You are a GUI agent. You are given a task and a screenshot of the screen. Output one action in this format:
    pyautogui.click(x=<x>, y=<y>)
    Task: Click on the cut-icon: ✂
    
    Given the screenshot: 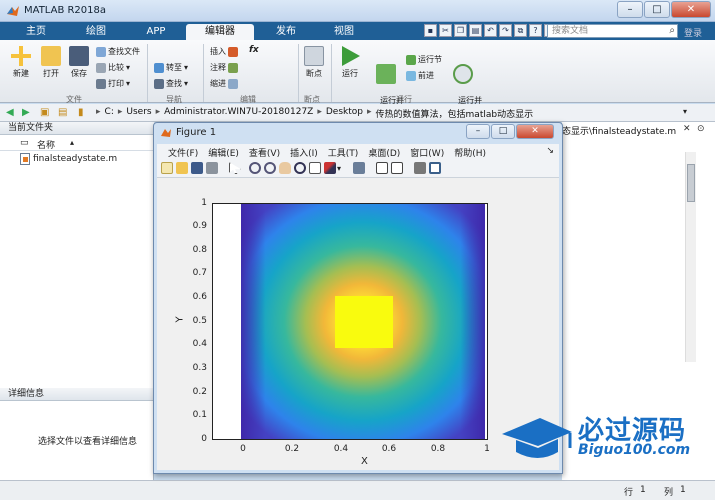 What is the action you would take?
    pyautogui.click(x=445, y=30)
    